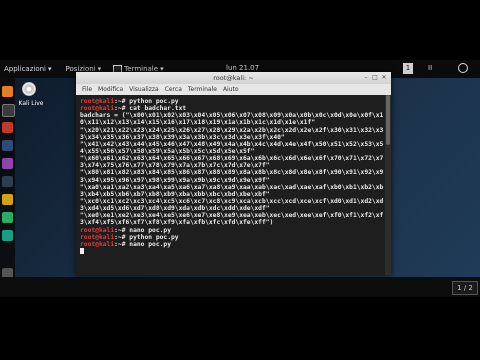 Image resolution: width=480 pixels, height=360 pixels. What do you see at coordinates (144, 89) in the screenshot?
I see `menu-view: Visualizza` at bounding box center [144, 89].